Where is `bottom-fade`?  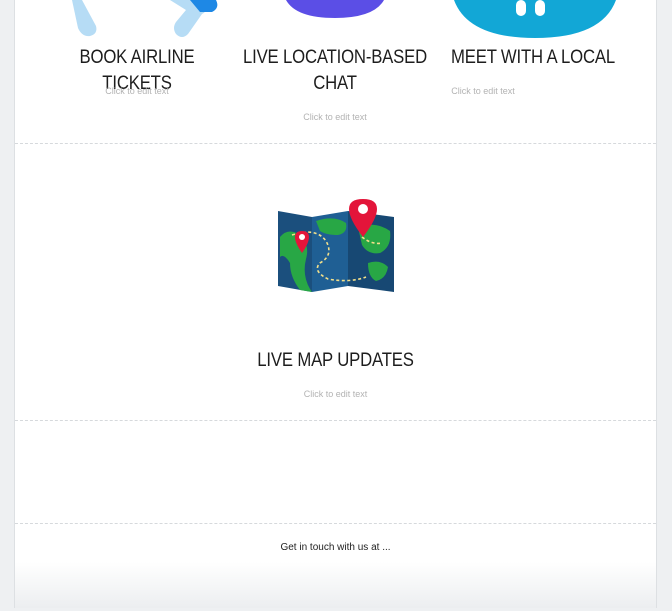
bottom-fade is located at coordinates (335, 585).